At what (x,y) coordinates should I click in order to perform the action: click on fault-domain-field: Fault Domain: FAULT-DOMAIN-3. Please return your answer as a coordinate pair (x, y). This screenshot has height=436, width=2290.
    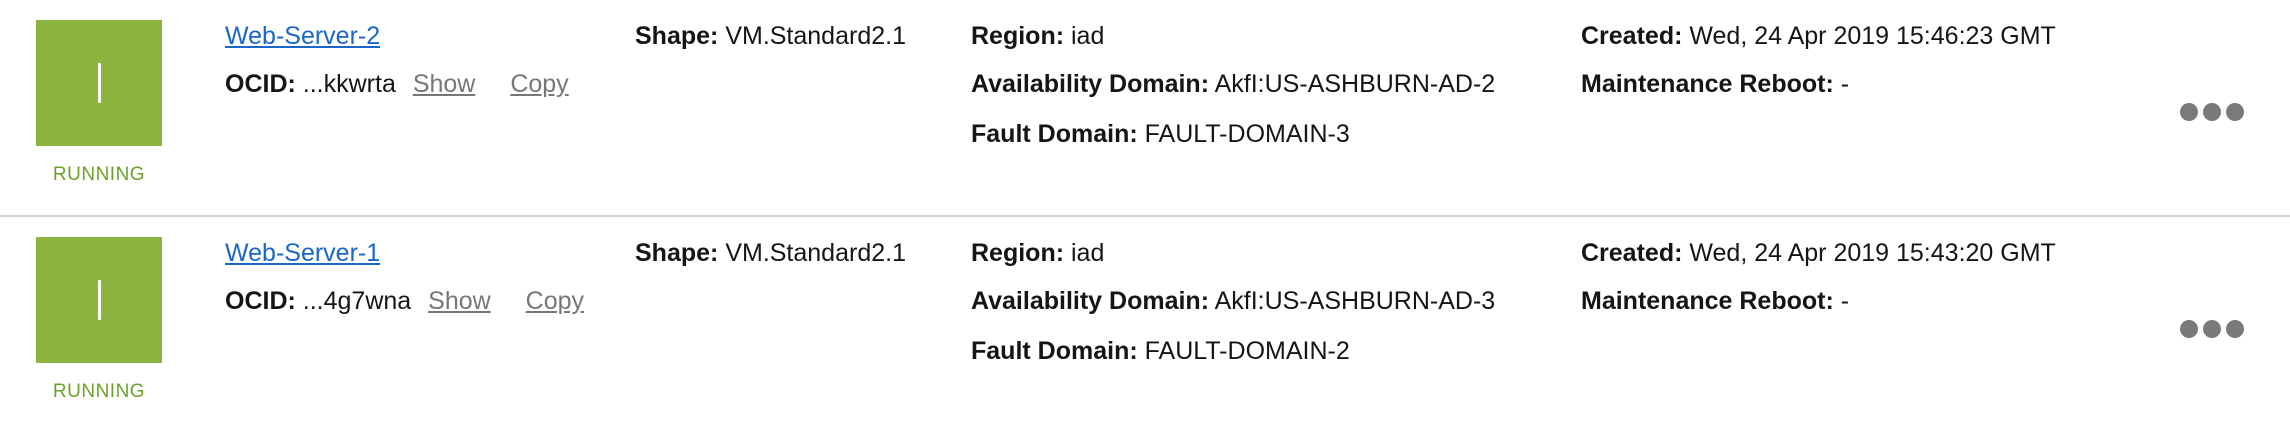
    Looking at the image, I should click on (1160, 134).